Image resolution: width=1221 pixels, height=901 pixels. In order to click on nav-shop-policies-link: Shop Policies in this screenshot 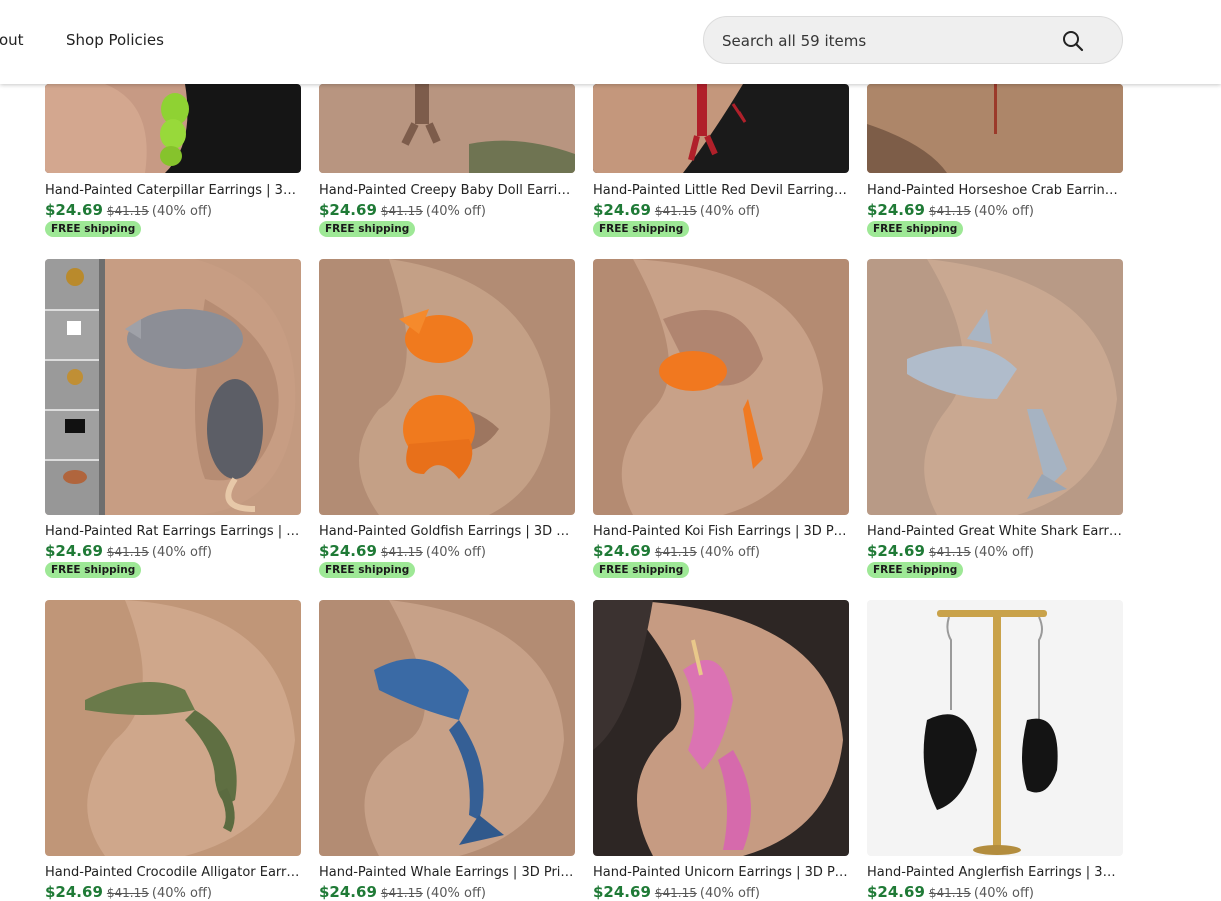, I will do `click(115, 40)`.